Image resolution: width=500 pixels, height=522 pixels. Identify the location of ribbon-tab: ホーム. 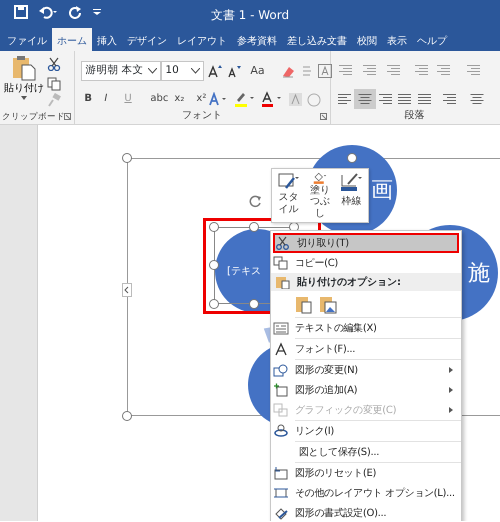
(72, 39).